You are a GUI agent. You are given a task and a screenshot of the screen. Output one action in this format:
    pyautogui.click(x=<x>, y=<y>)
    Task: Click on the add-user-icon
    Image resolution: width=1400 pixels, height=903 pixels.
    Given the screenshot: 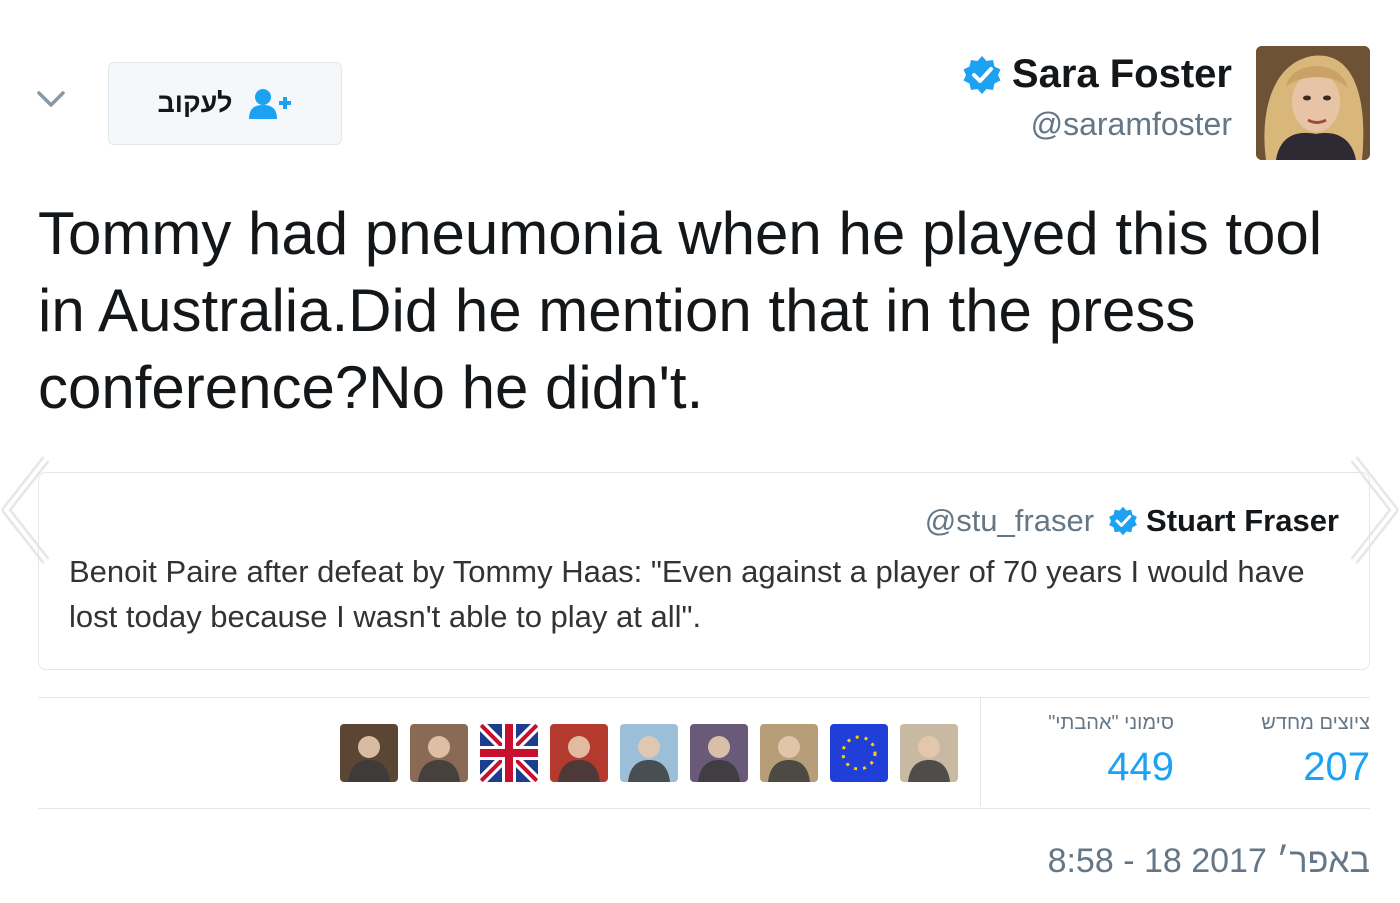 What is the action you would take?
    pyautogui.click(x=270, y=103)
    